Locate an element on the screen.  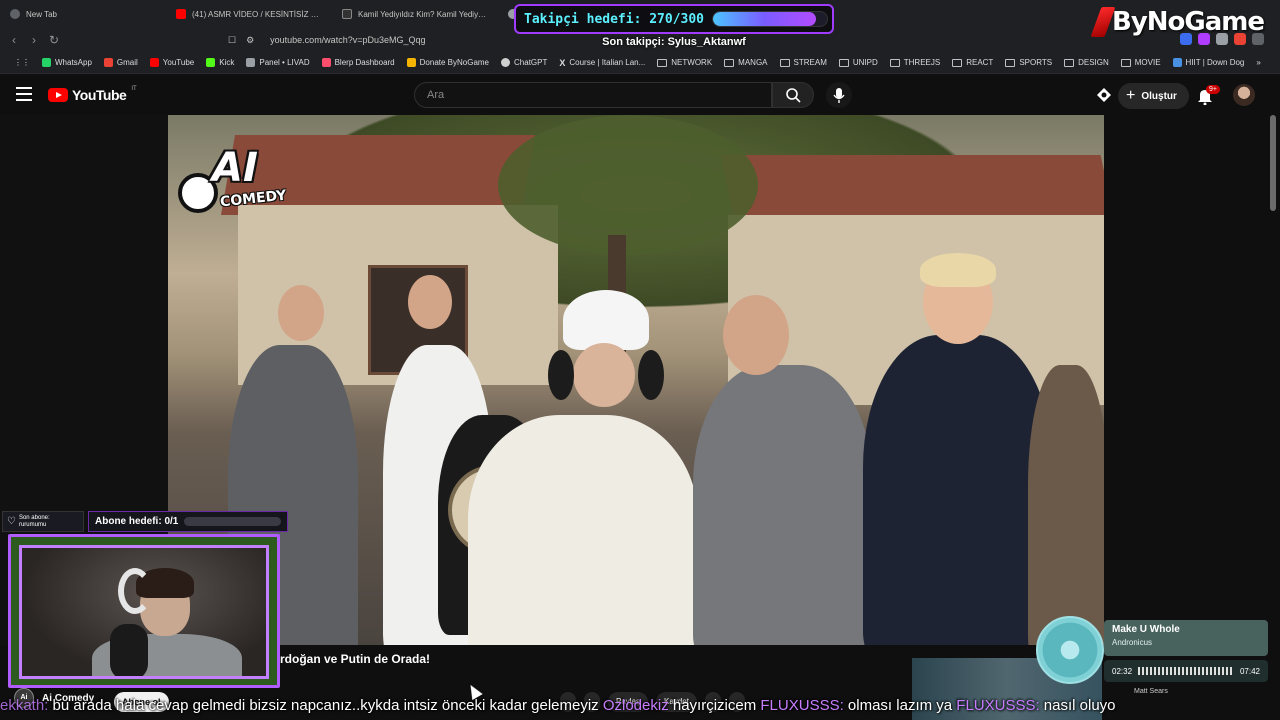
bookmark-folder-react: REACT is located at coordinates (972, 62).